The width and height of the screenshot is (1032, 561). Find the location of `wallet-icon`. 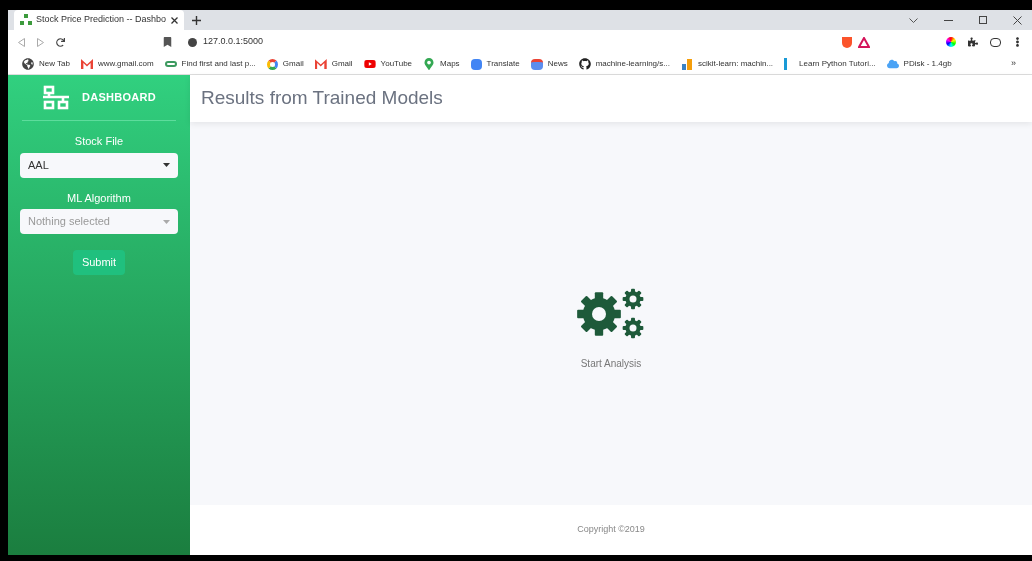

wallet-icon is located at coordinates (995, 42).